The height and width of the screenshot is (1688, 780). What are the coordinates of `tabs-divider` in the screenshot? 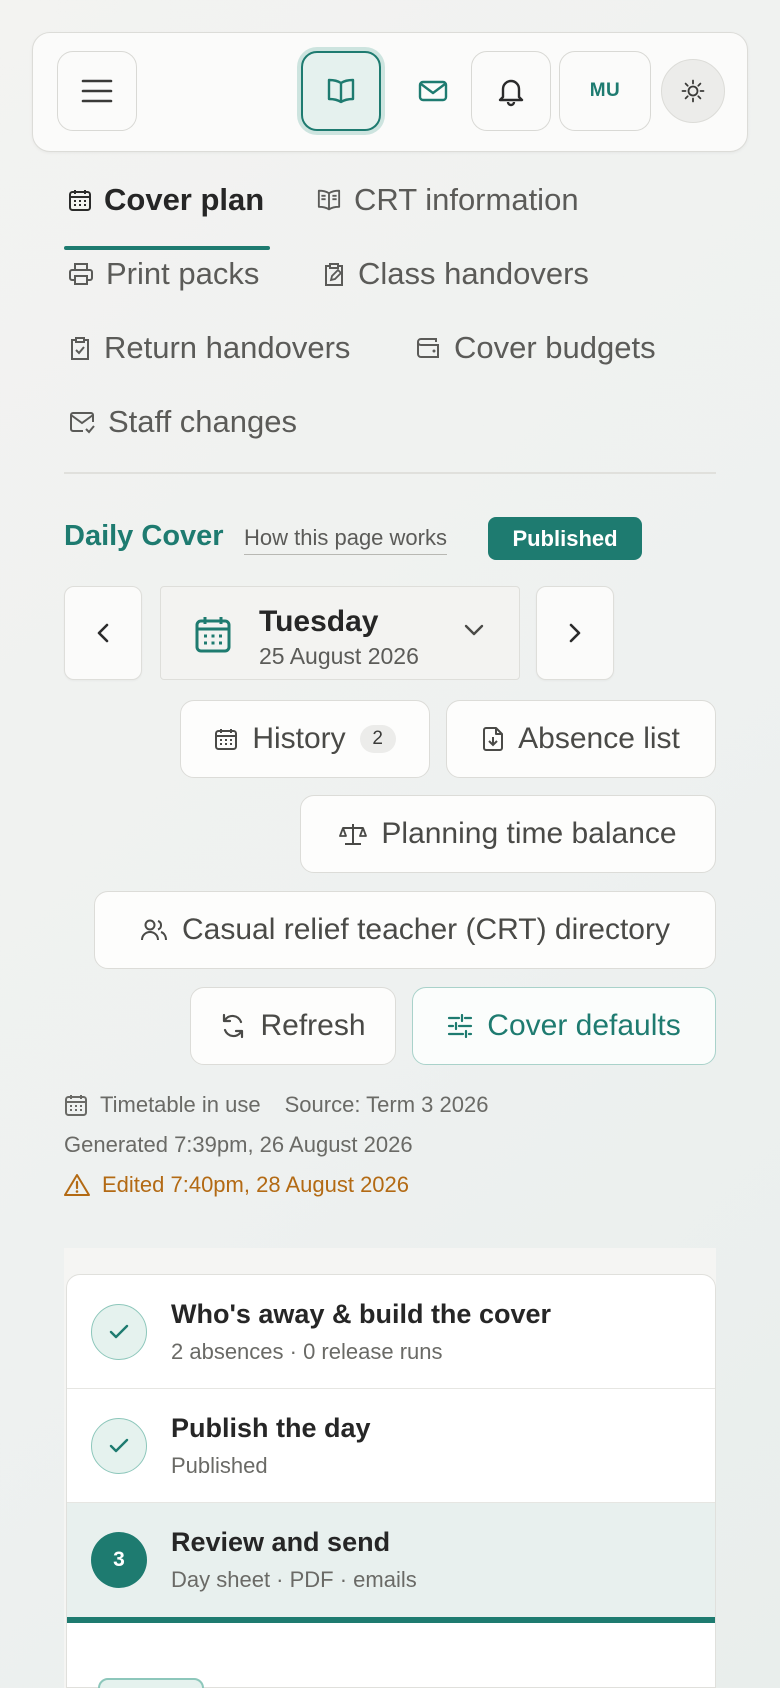 It's located at (390, 473).